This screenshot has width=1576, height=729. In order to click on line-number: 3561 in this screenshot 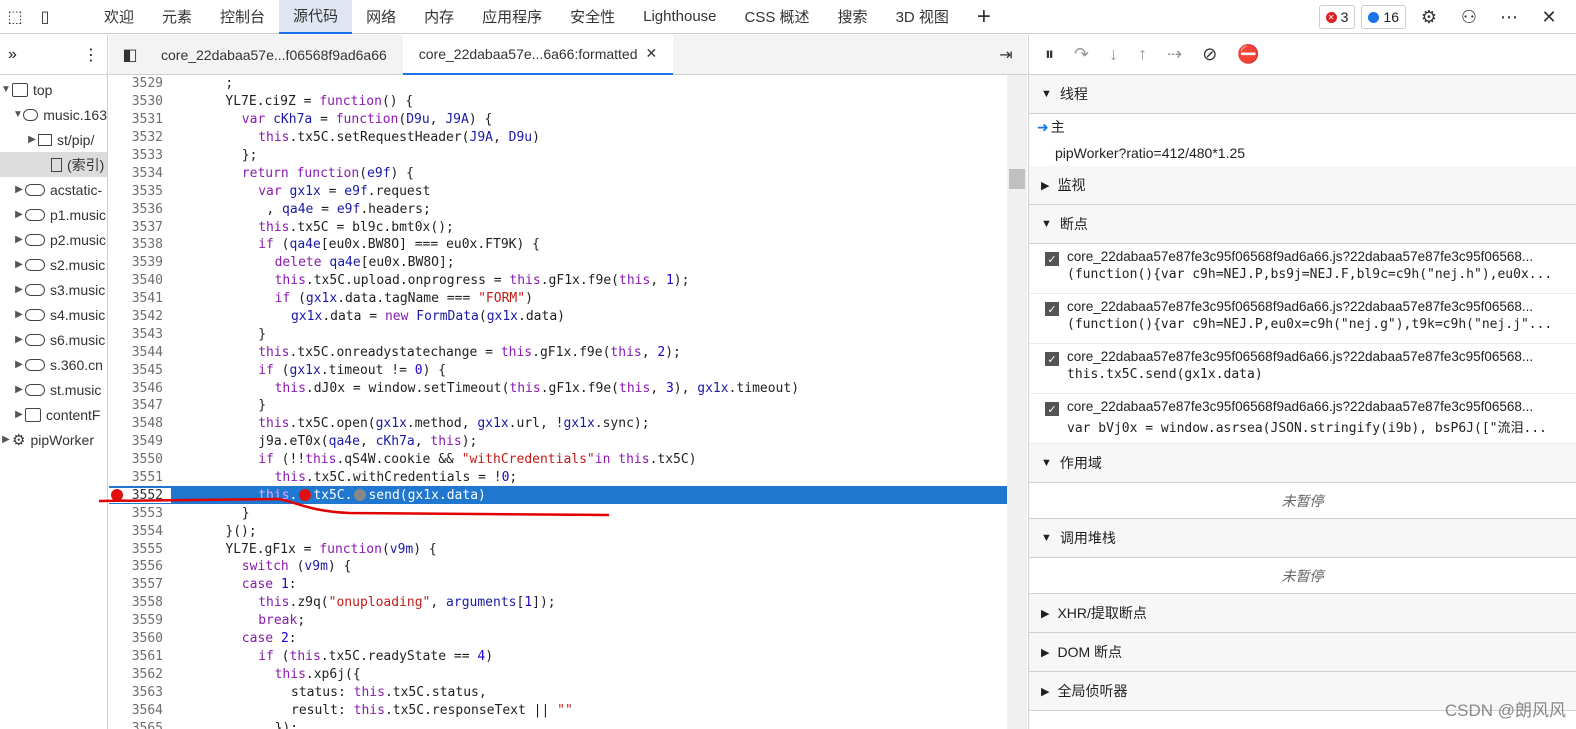, I will do `click(140, 656)`.